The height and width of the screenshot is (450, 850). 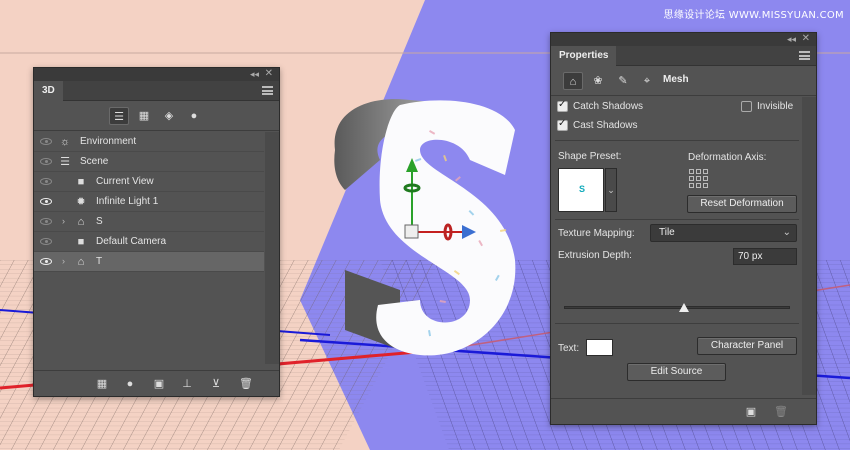 I want to click on split-mesh-icon: ⊻, so click(x=216, y=384).